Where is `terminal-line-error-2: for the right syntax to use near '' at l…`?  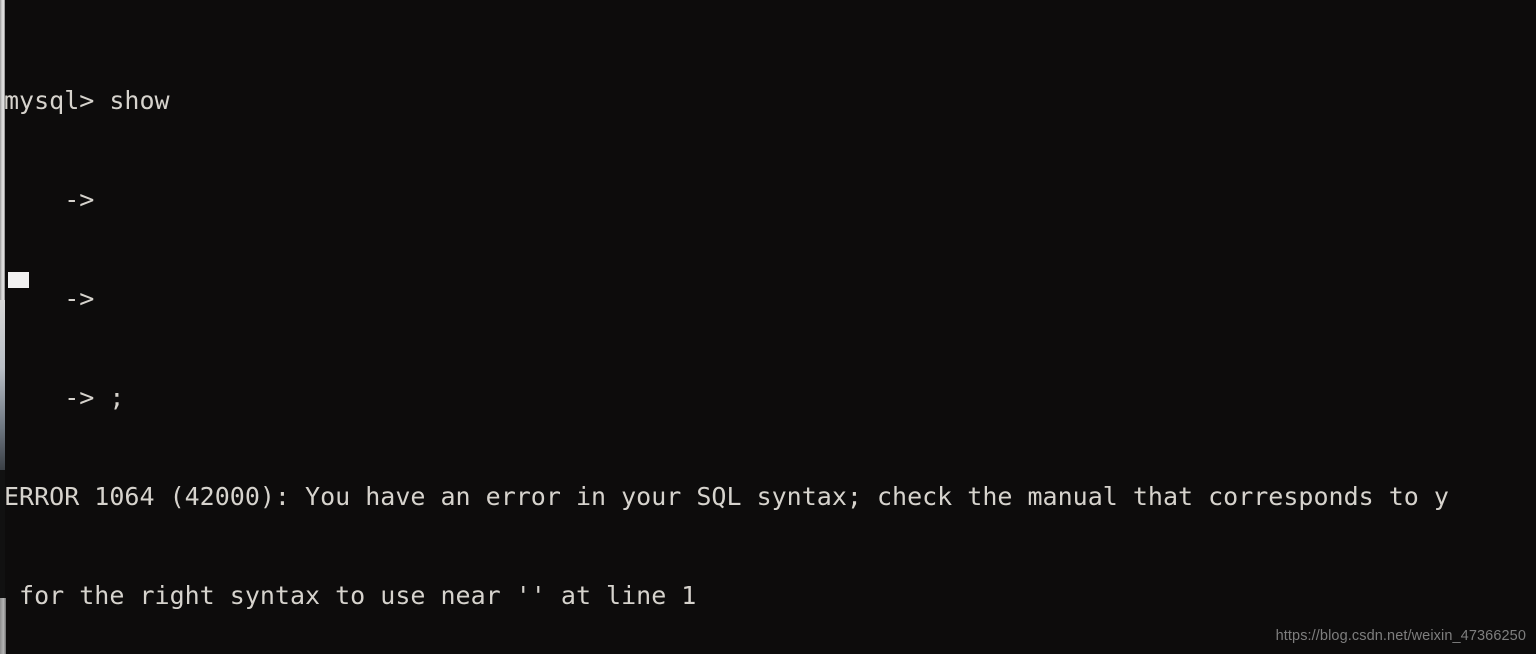
terminal-line-error-2: for the right syntax to use near '' at l… is located at coordinates (350, 595).